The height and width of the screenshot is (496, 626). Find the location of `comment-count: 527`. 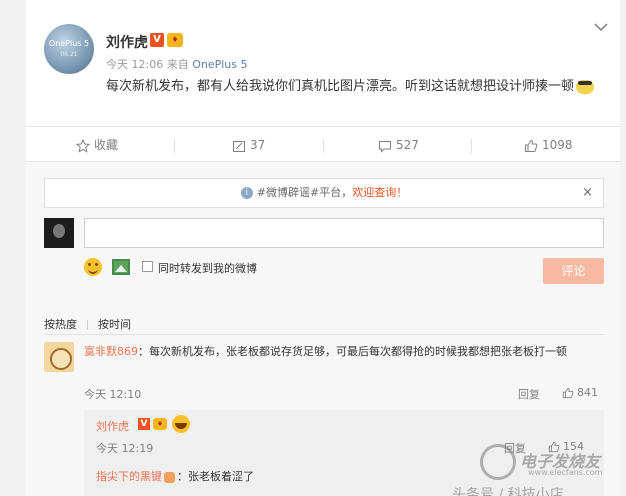

comment-count: 527 is located at coordinates (407, 145).